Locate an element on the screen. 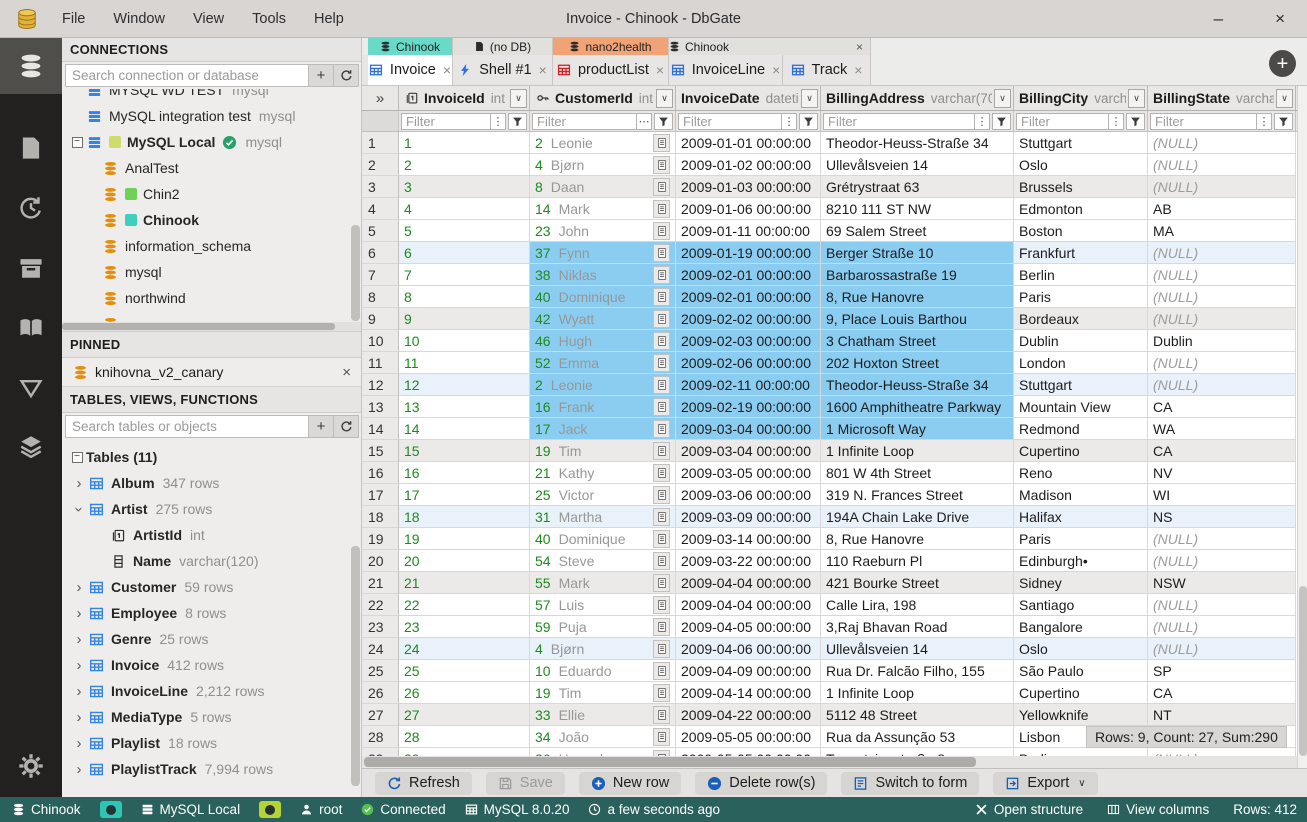  close-button: × is located at coordinates (1280, 18).